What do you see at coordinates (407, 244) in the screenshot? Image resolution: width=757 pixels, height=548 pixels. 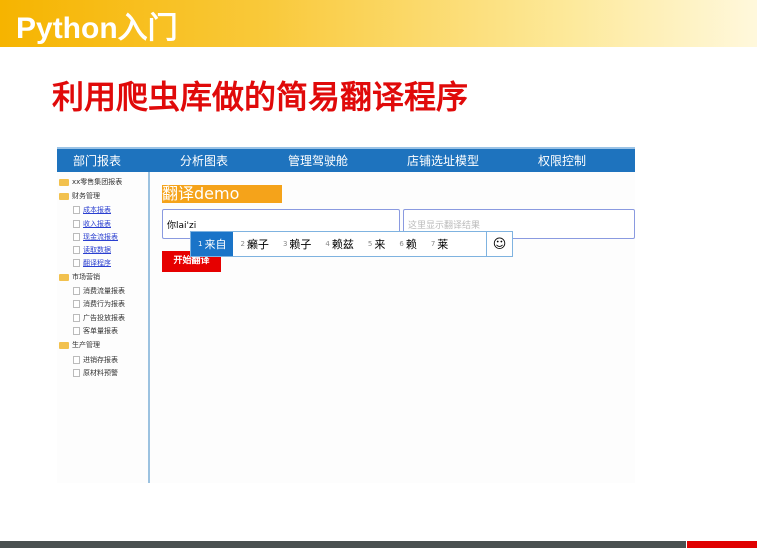 I see `ime-candidate: 6赖` at bounding box center [407, 244].